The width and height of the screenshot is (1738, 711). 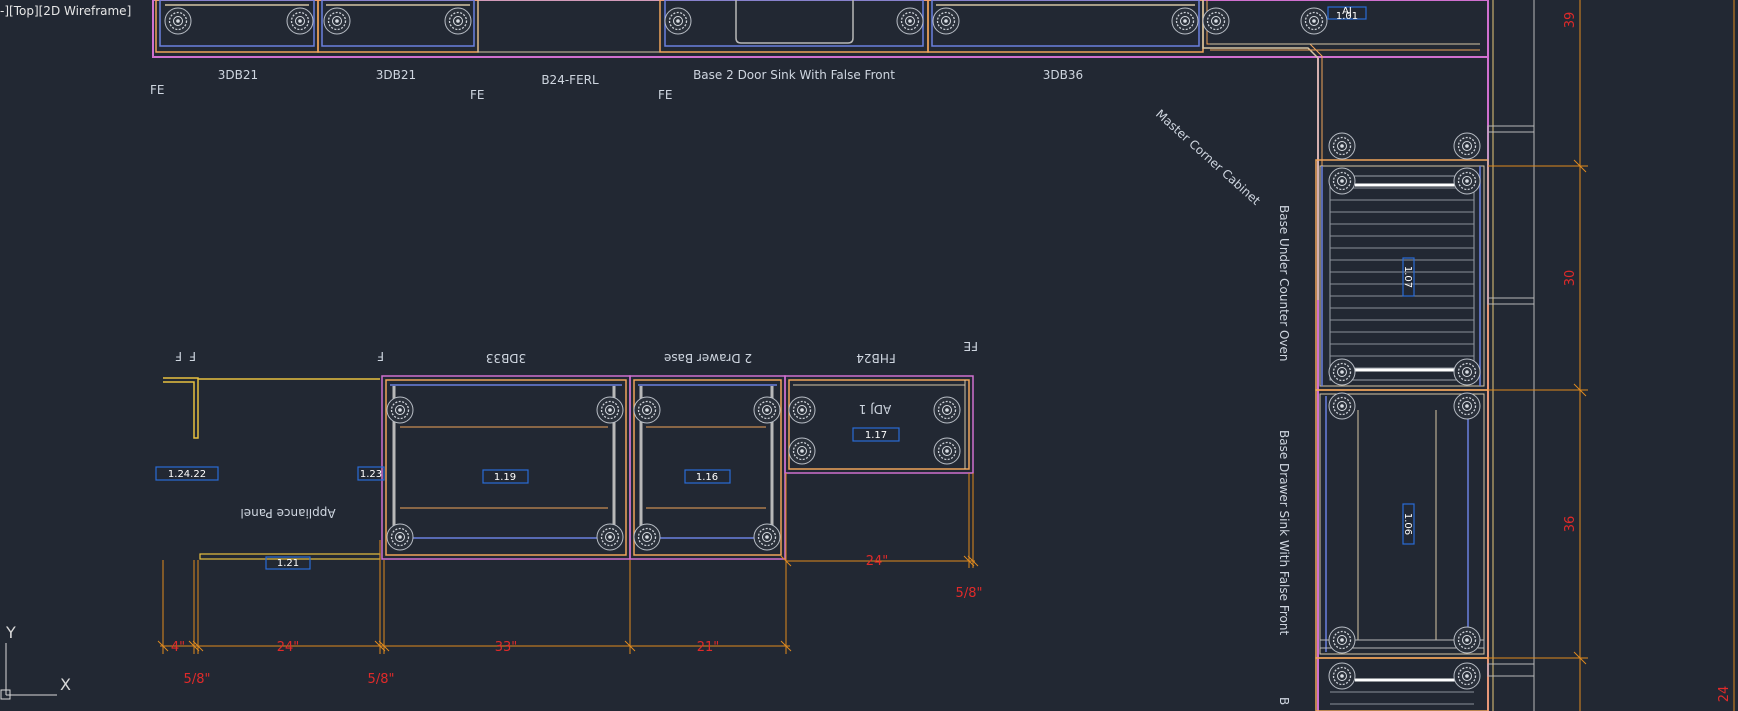 What do you see at coordinates (1724, 694) in the screenshot?
I see `dimension-24-edge: 24` at bounding box center [1724, 694].